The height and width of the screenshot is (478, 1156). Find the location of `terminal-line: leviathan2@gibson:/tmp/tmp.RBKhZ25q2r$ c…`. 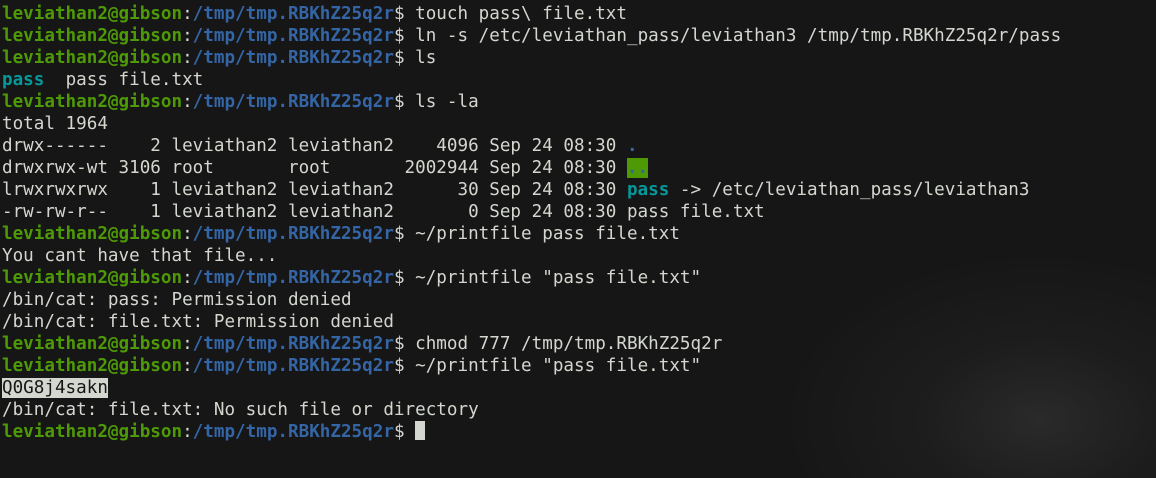

terminal-line: leviathan2@gibson:/tmp/tmp.RBKhZ25q2r$ c… is located at coordinates (579, 344).